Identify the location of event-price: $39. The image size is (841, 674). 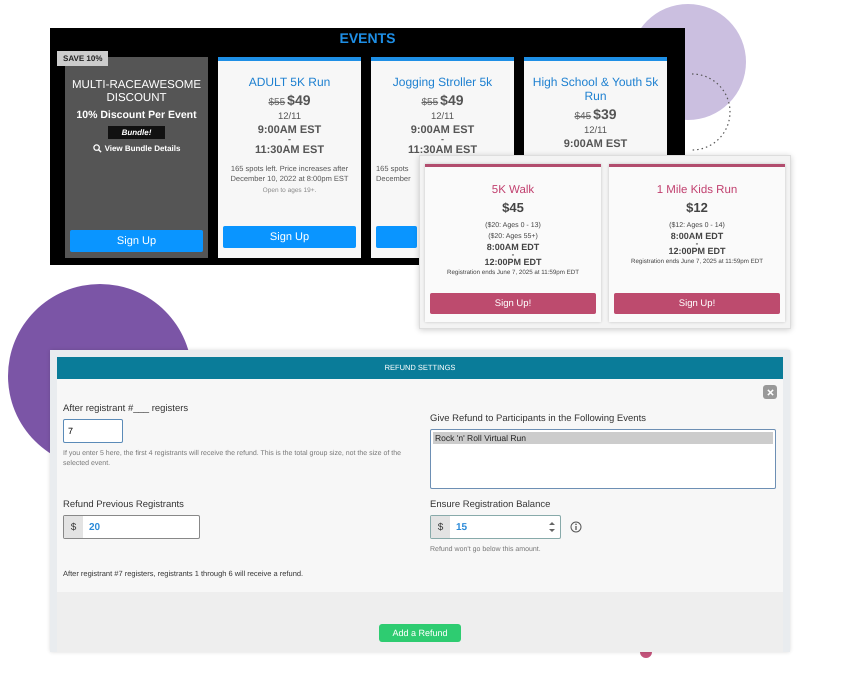
(605, 114).